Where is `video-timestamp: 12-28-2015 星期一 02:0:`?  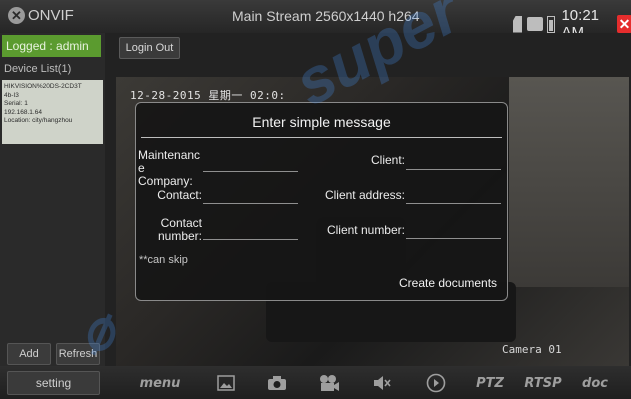
video-timestamp: 12-28-2015 星期一 02:0: is located at coordinates (208, 95).